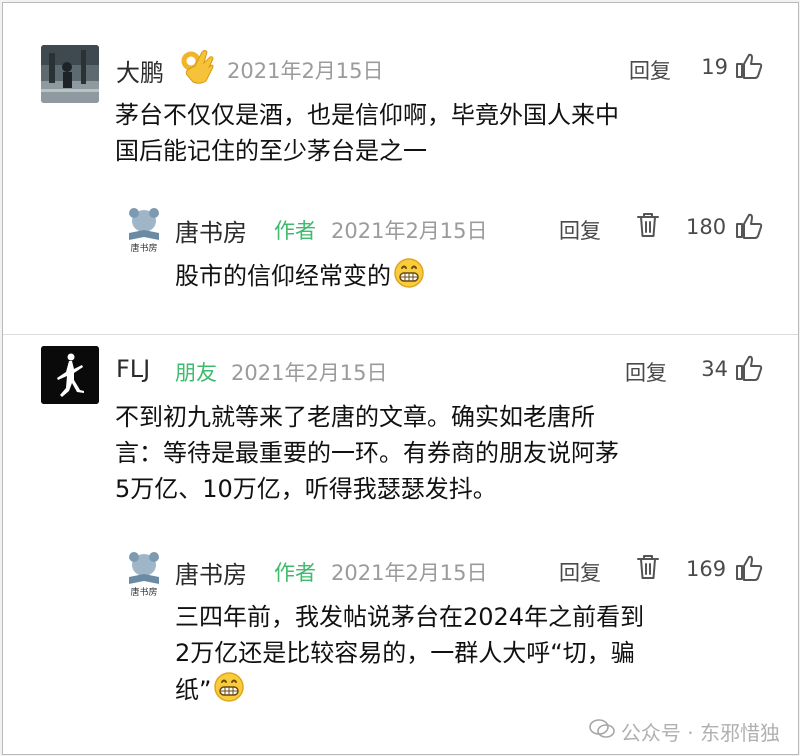 This screenshot has height=756, width=800. What do you see at coordinates (714, 369) in the screenshot?
I see `like-count: 34` at bounding box center [714, 369].